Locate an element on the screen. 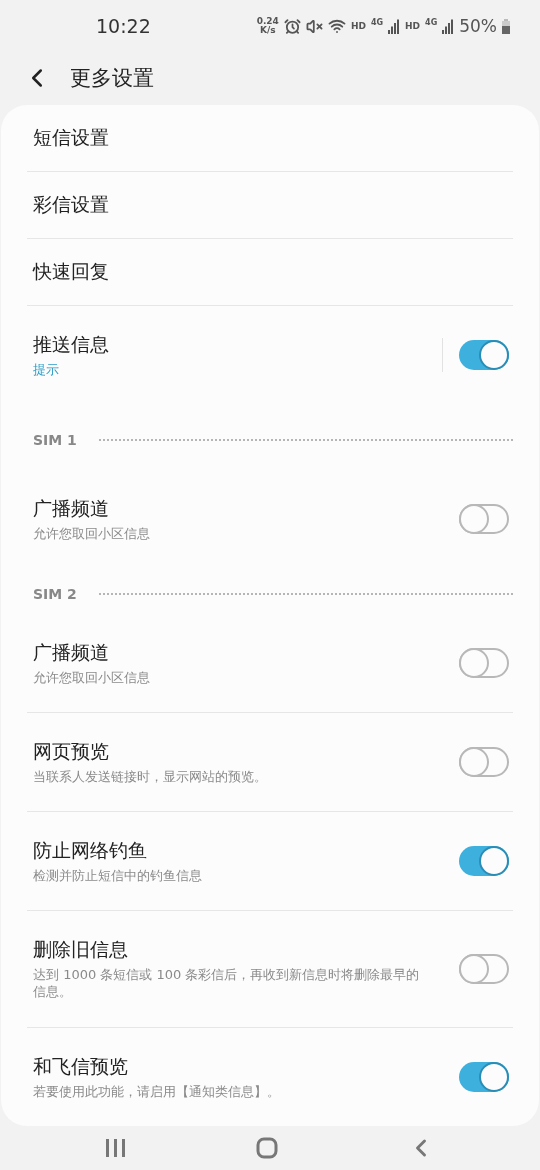  settings-item: 彩信设置 is located at coordinates (270, 204).